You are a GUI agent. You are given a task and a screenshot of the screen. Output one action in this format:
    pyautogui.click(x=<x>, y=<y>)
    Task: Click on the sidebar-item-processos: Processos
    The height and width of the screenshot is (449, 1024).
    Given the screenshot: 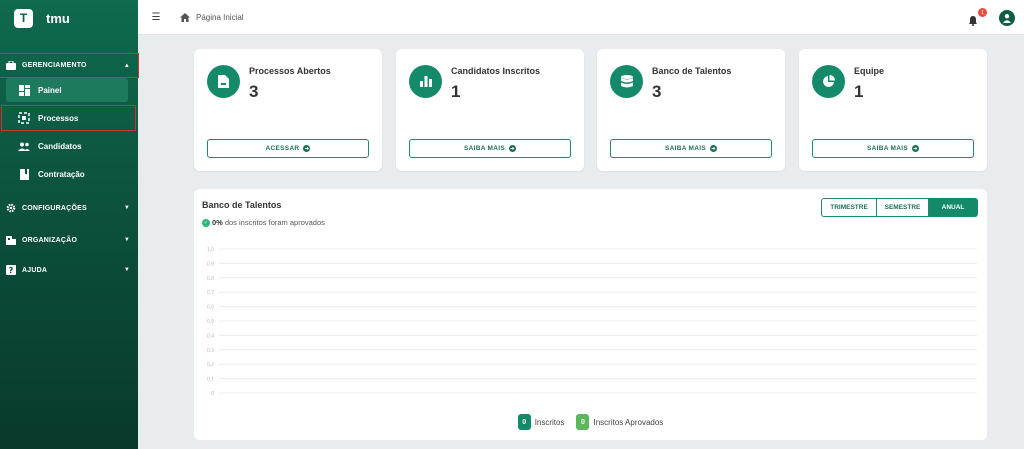 What is the action you would take?
    pyautogui.click(x=68, y=118)
    